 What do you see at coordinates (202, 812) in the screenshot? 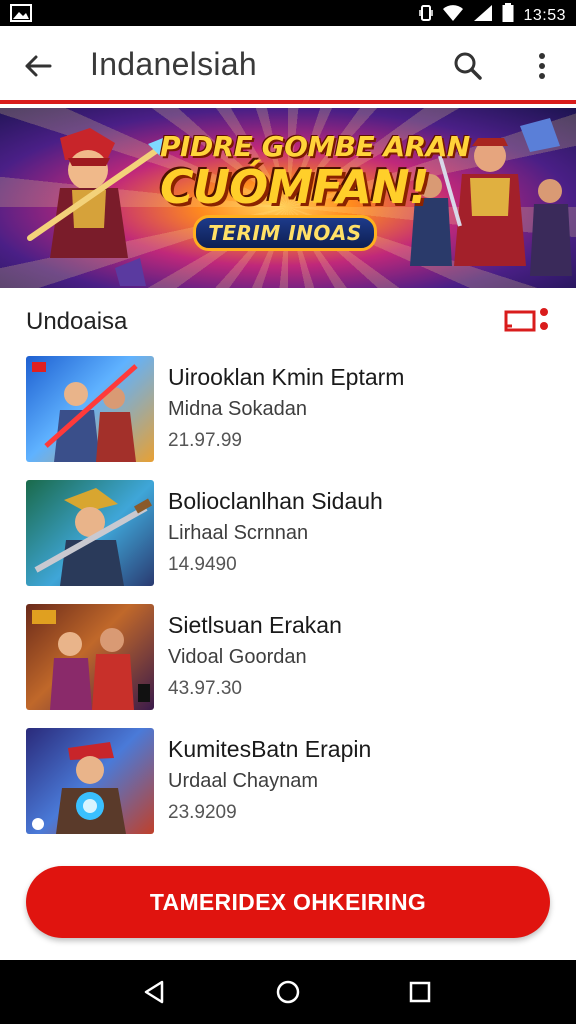
I see `game-price: 23.9209` at bounding box center [202, 812].